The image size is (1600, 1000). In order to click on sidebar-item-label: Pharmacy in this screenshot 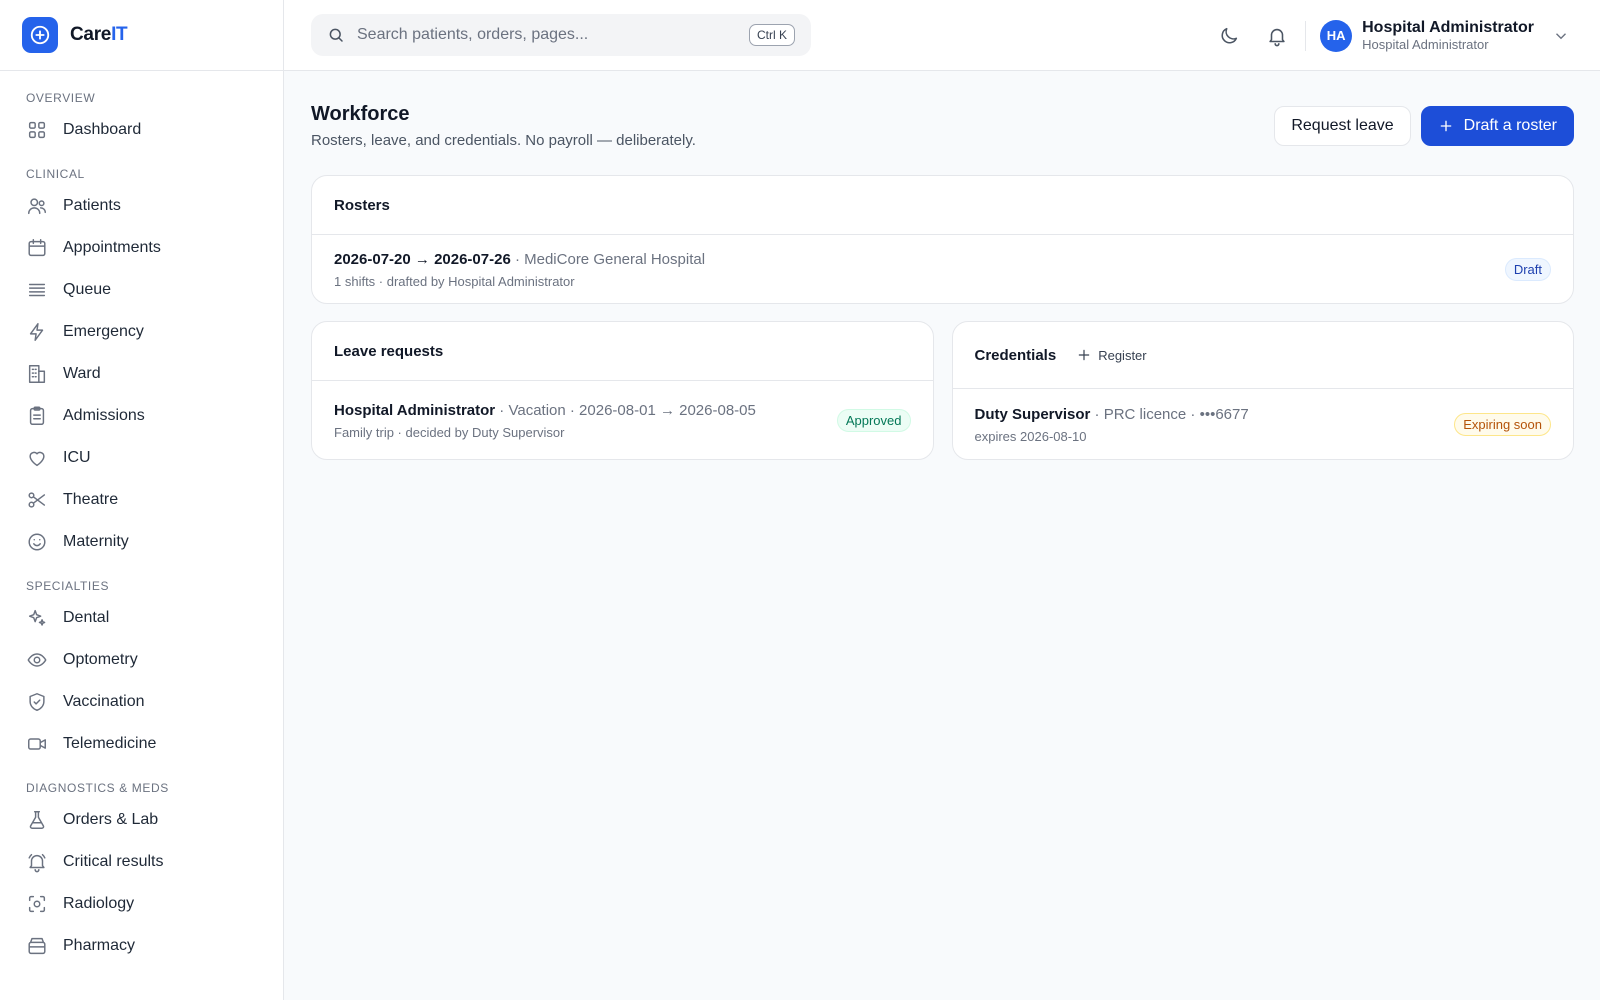, I will do `click(99, 945)`.